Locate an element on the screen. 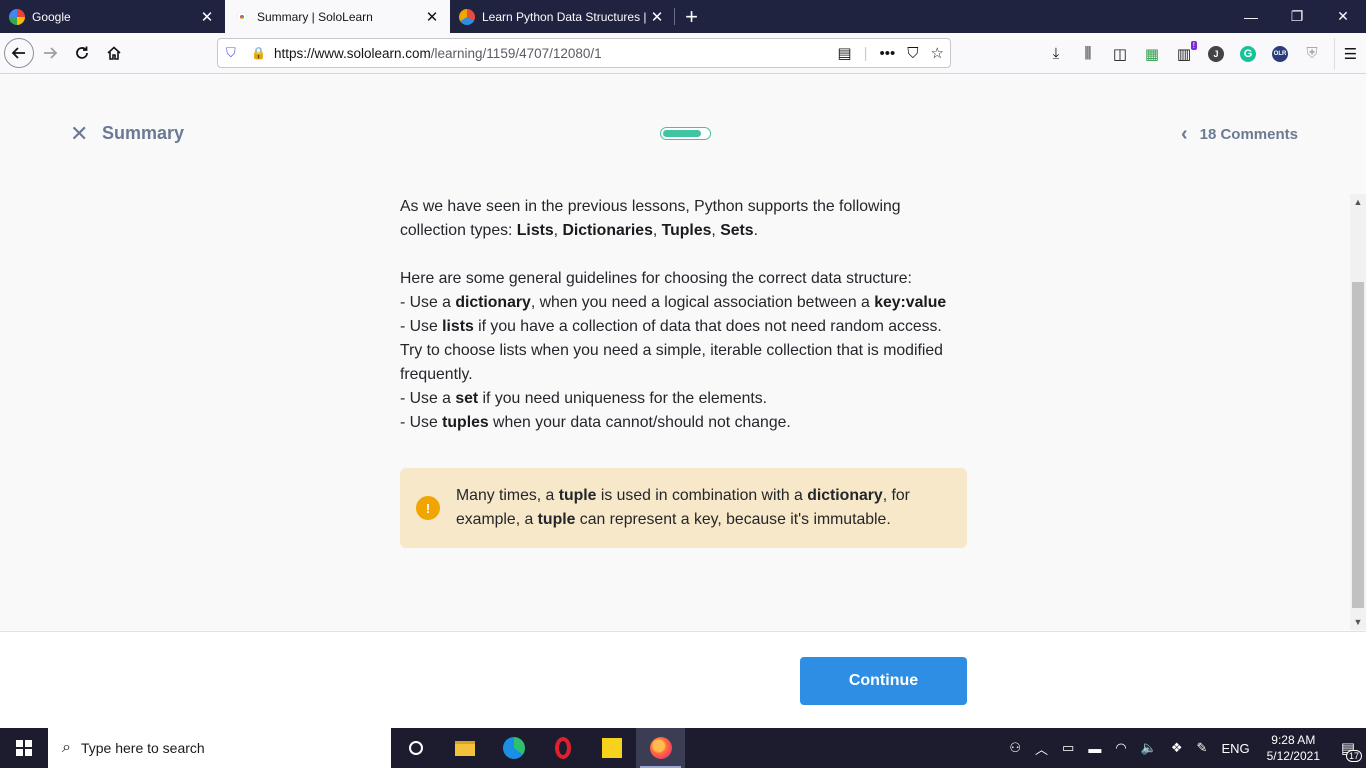 The height and width of the screenshot is (768, 1366). reload-icon is located at coordinates (82, 52).